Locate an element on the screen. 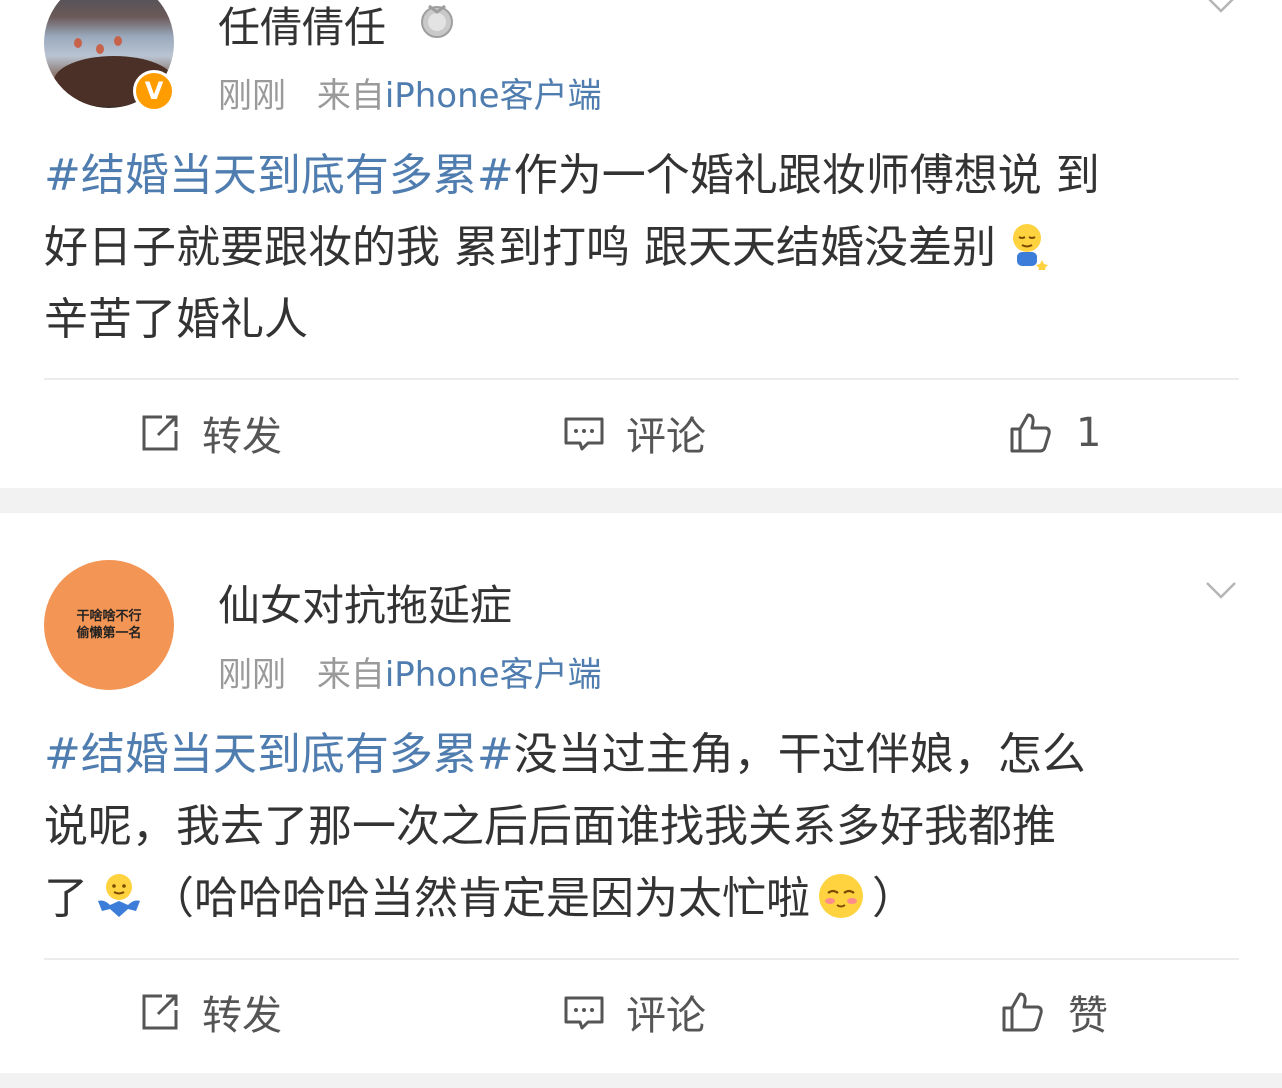  content-text: ） is located at coordinates (894, 898).